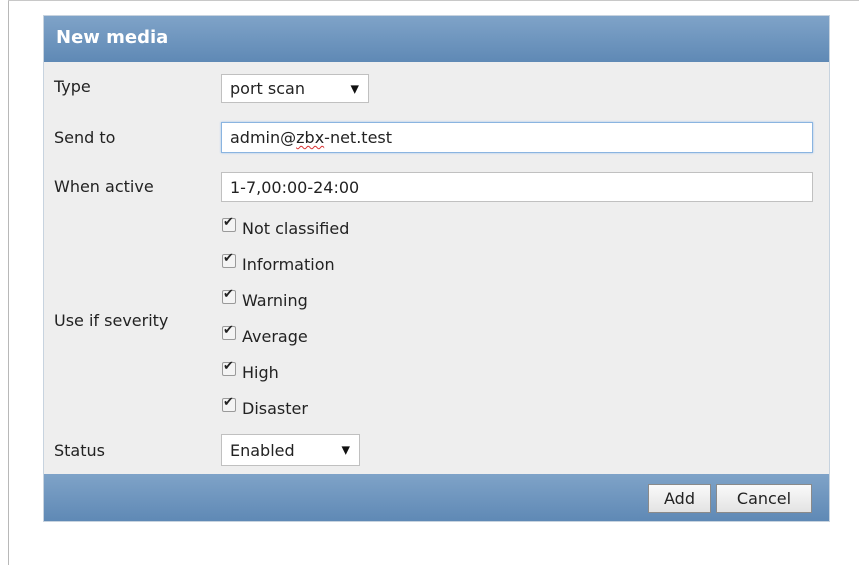  I want to click on high-checkbox: ✔, so click(229, 367).